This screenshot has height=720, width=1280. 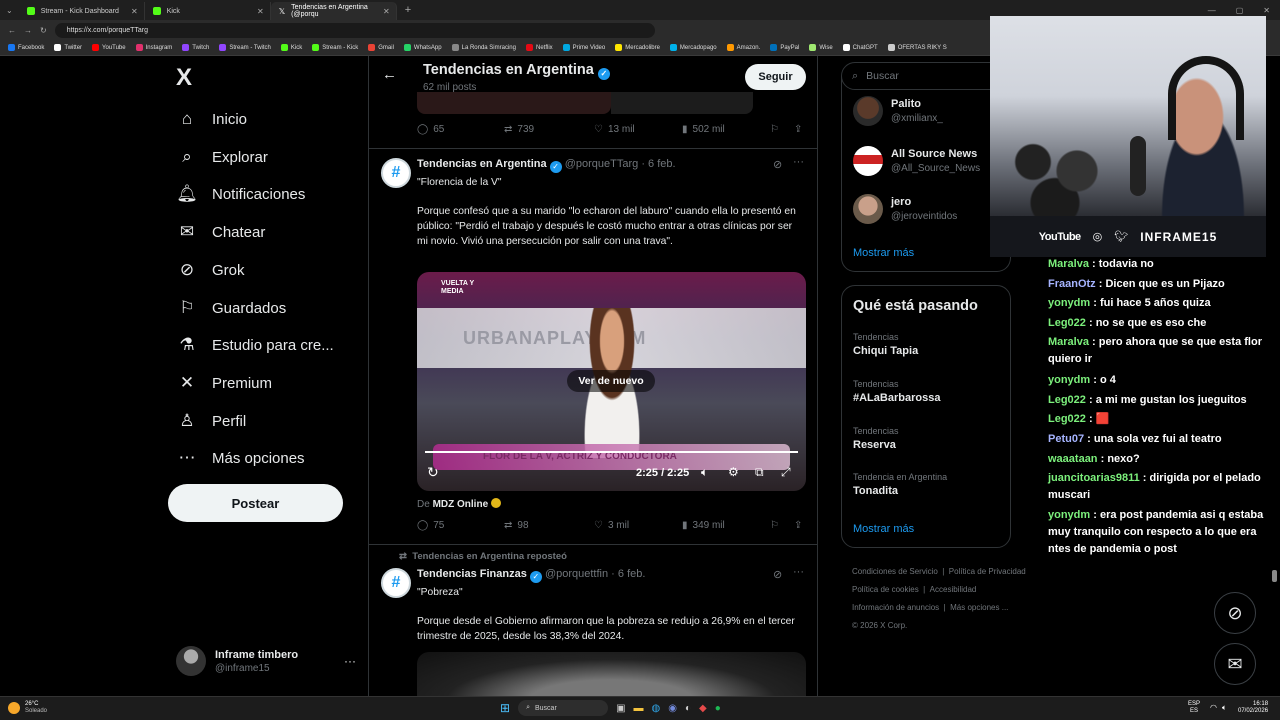 What do you see at coordinates (953, 589) in the screenshot?
I see `footer-link: Accesibilidad` at bounding box center [953, 589].